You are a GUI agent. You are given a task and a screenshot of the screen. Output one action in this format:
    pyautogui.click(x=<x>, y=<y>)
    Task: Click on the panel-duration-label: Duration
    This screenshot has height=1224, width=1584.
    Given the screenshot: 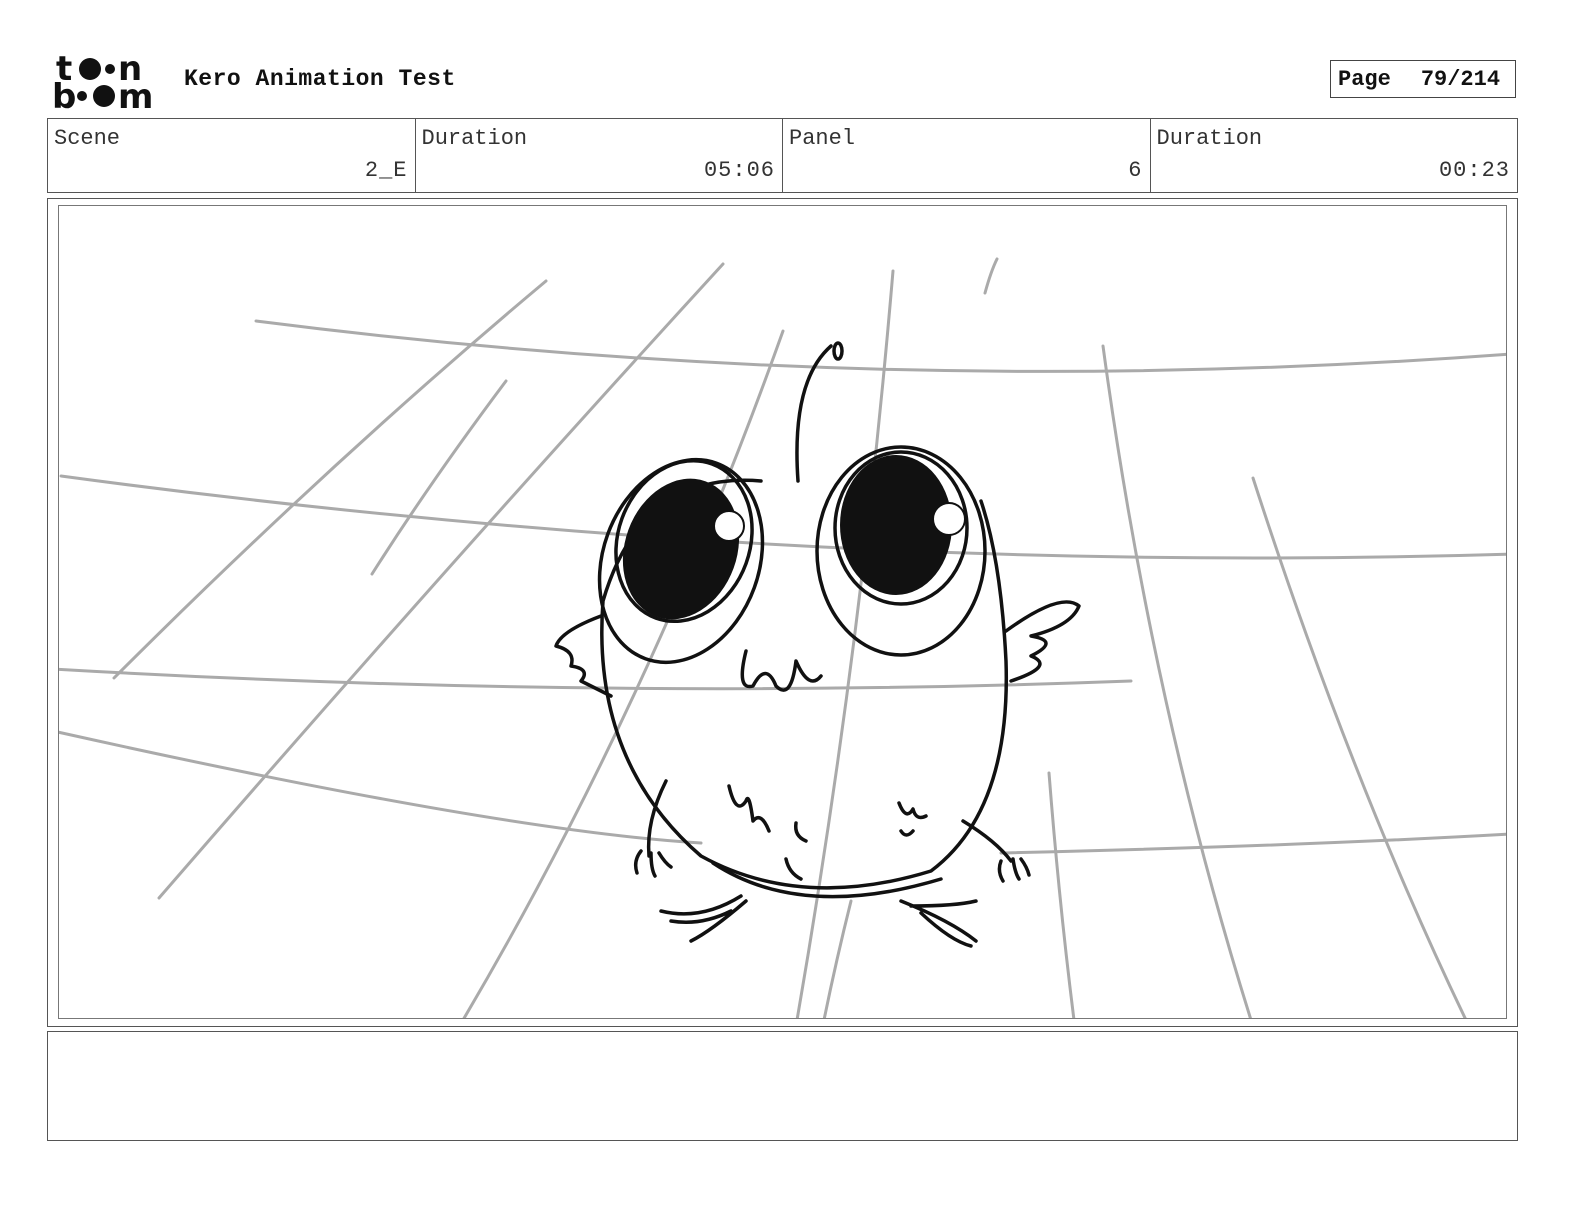 What is the action you would take?
    pyautogui.click(x=1209, y=138)
    